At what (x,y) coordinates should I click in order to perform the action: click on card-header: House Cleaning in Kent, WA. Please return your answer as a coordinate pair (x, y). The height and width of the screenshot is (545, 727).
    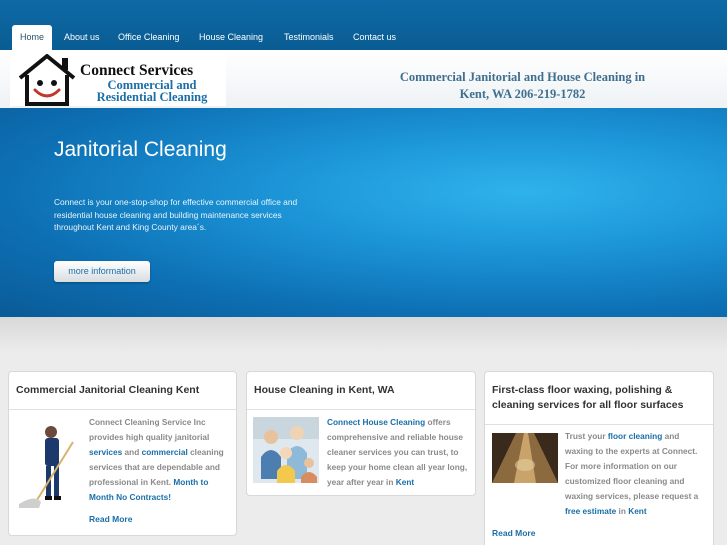
    Looking at the image, I should click on (361, 391).